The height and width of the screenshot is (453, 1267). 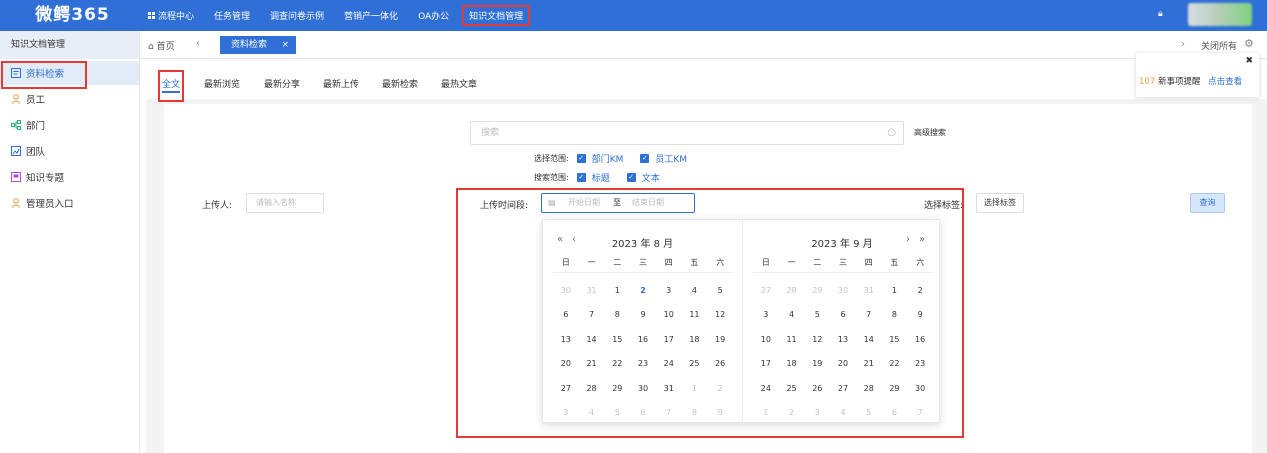 What do you see at coordinates (843, 339) in the screenshot?
I see `calendar-day: 13` at bounding box center [843, 339].